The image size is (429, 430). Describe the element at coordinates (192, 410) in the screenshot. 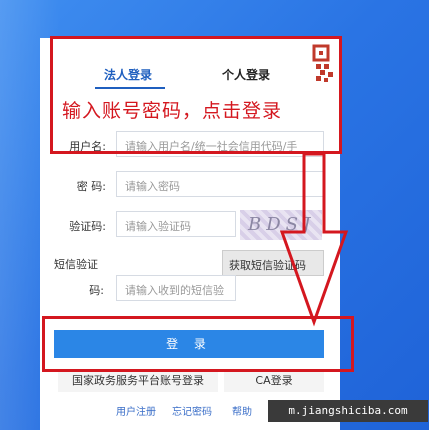

I see `forgot-password-link: 忘记密码` at that location.